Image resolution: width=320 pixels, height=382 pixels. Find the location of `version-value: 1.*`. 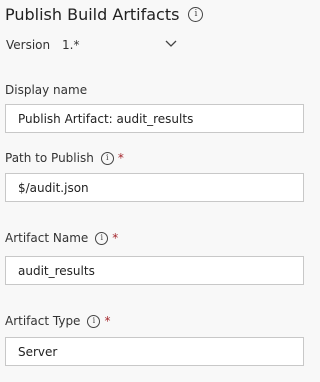

version-value: 1.* is located at coordinates (70, 45).